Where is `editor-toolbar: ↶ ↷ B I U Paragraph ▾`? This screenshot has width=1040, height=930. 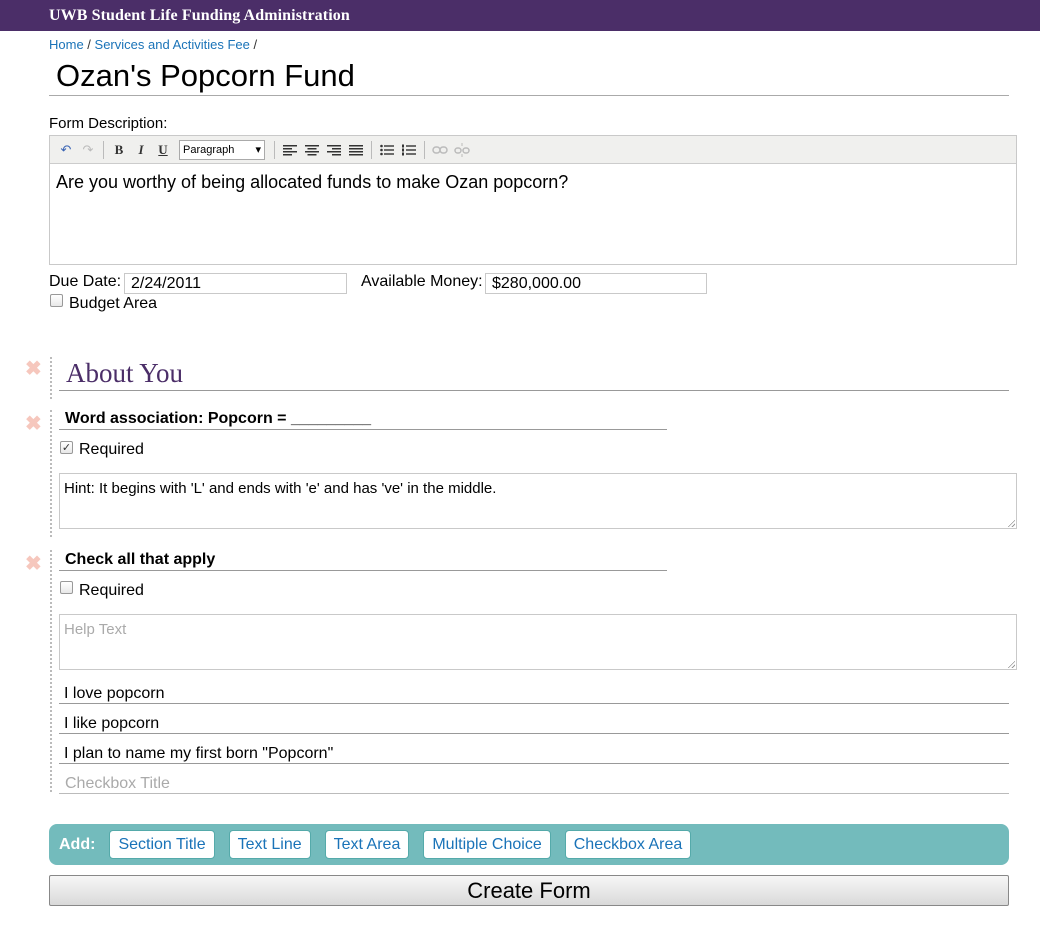 editor-toolbar: ↶ ↷ B I U Paragraph ▾ is located at coordinates (533, 150).